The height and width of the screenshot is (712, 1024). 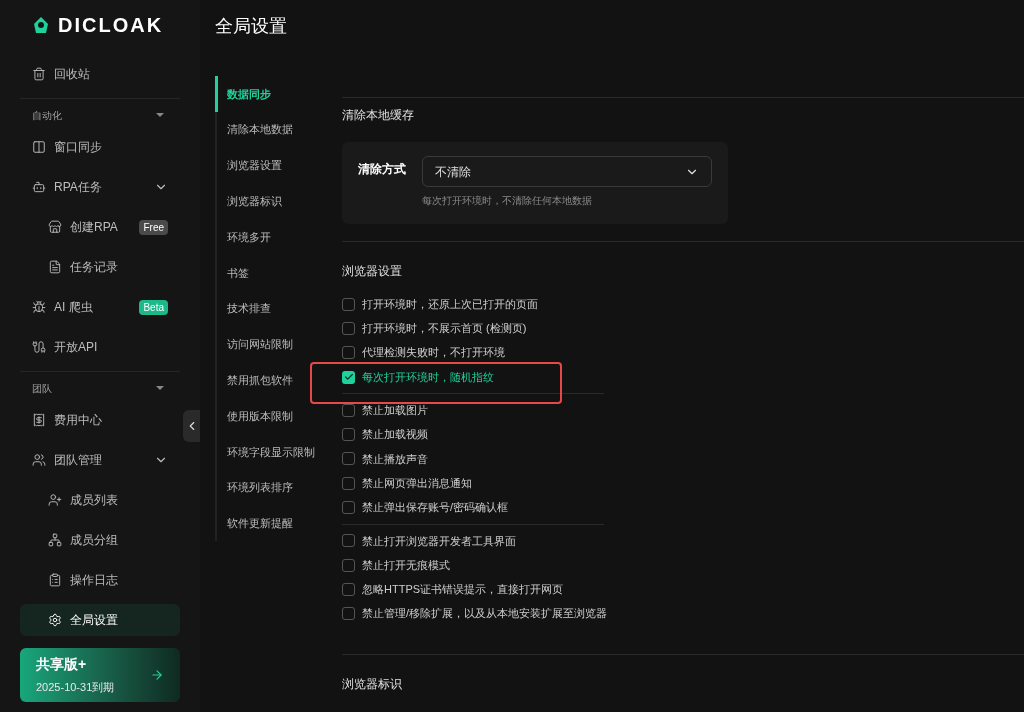 What do you see at coordinates (372, 684) in the screenshot?
I see `section-title: 浏览器标识` at bounding box center [372, 684].